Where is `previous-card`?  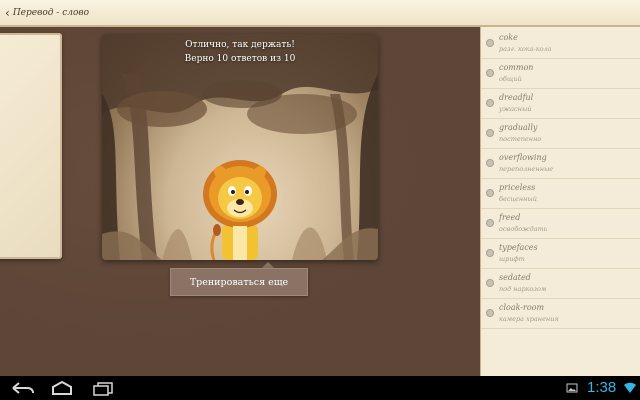 previous-card is located at coordinates (31, 146).